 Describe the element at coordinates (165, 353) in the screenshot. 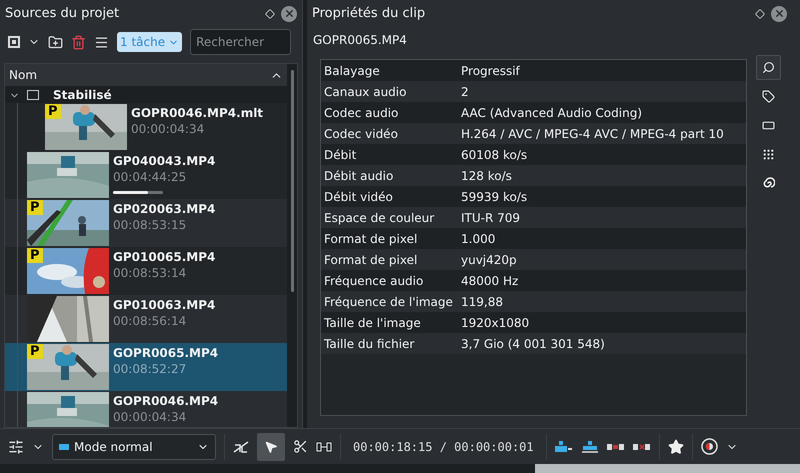

I see `clip-name: GOPR0065.MP4` at that location.